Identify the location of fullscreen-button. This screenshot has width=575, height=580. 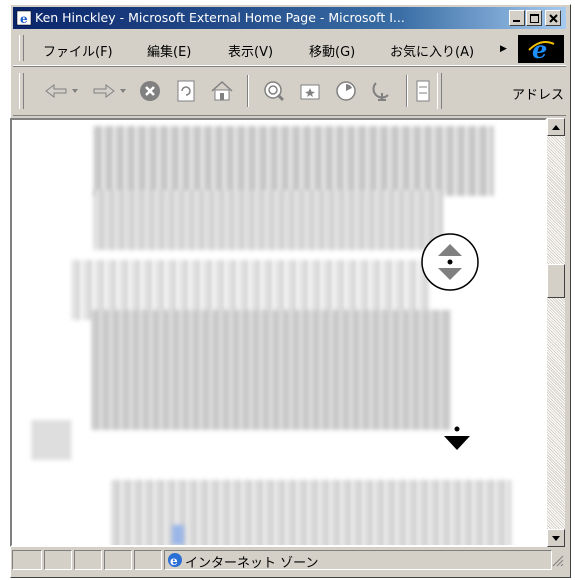
(423, 91).